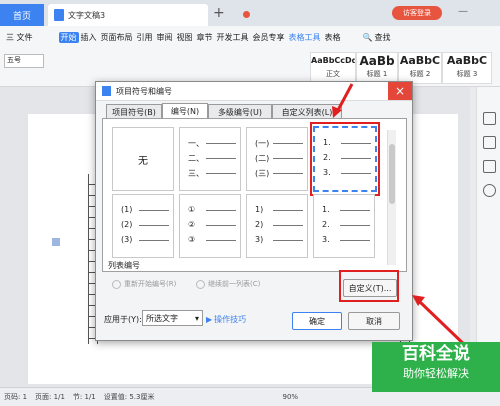  I want to click on watermark-logo: 百科全说 助你轻松解决, so click(436, 367).